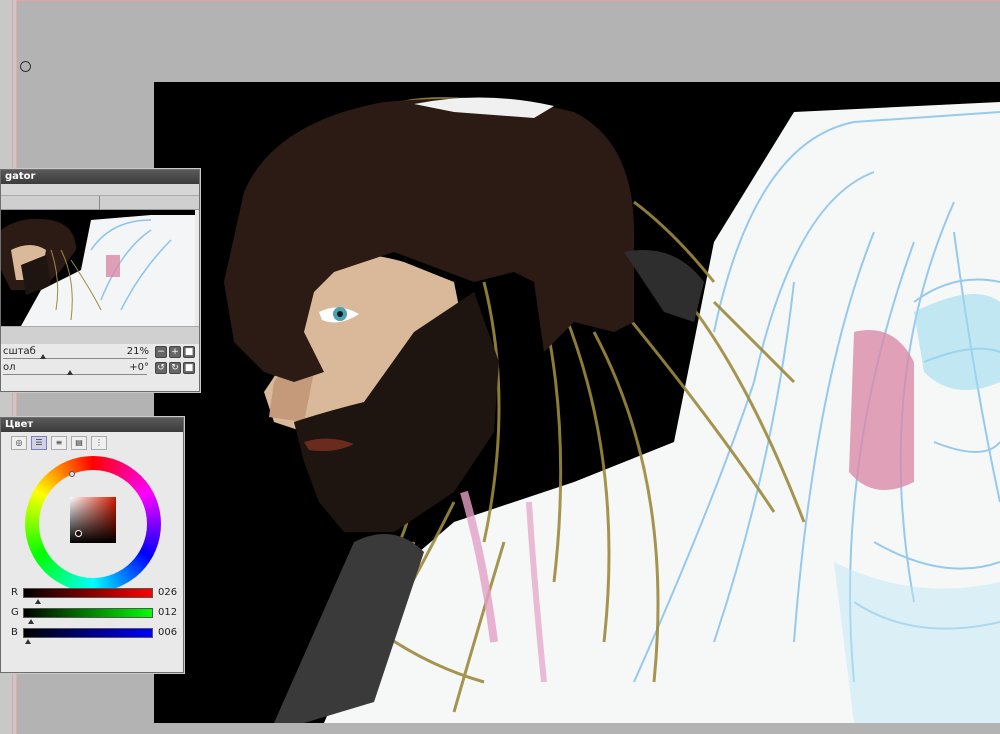 Image resolution: width=1000 pixels, height=734 pixels. Describe the element at coordinates (175, 368) in the screenshot. I see `rotate-right-button: ↻` at that location.